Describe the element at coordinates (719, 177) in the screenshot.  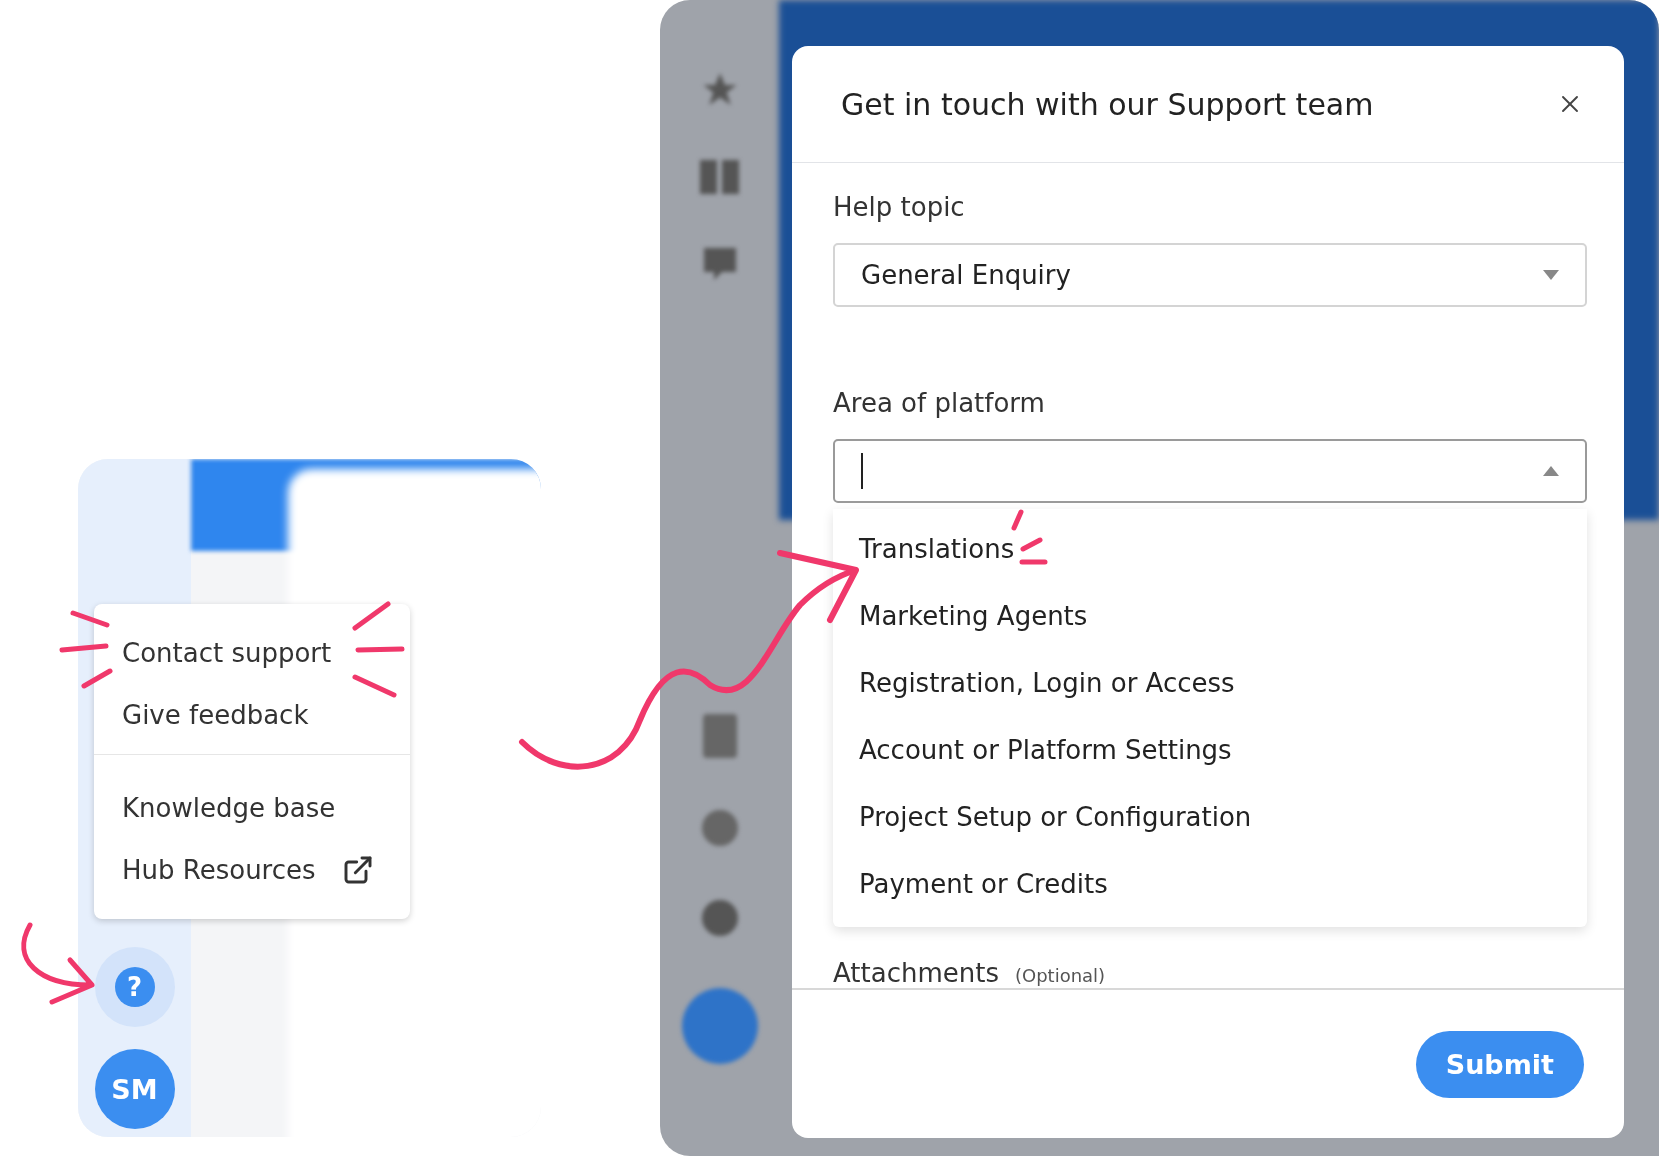
I see `columns-icon` at that location.